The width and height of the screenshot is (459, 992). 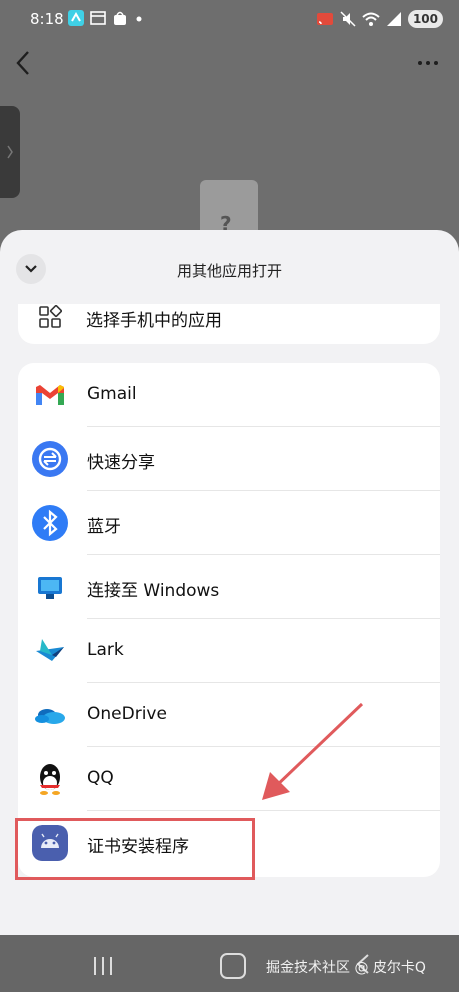 What do you see at coordinates (229, 587) in the screenshot?
I see `app-item-link-to-windows: 连接至 Windows` at bounding box center [229, 587].